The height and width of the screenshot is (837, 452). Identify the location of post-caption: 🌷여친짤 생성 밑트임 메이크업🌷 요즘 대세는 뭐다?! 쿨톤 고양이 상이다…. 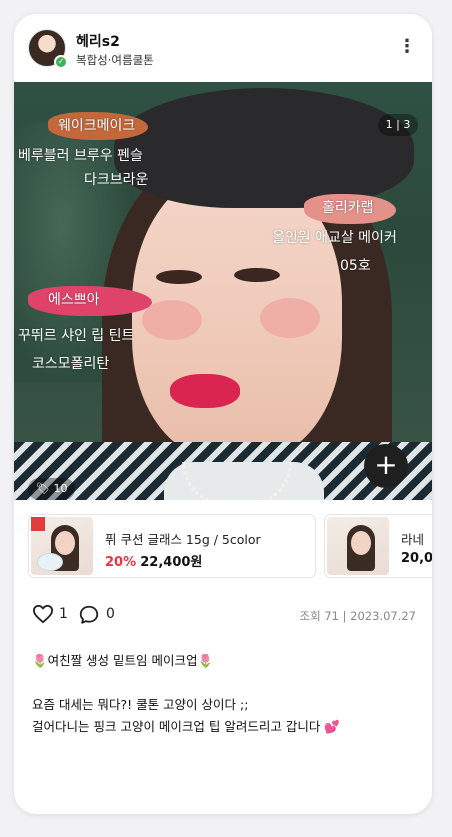
(227, 694).